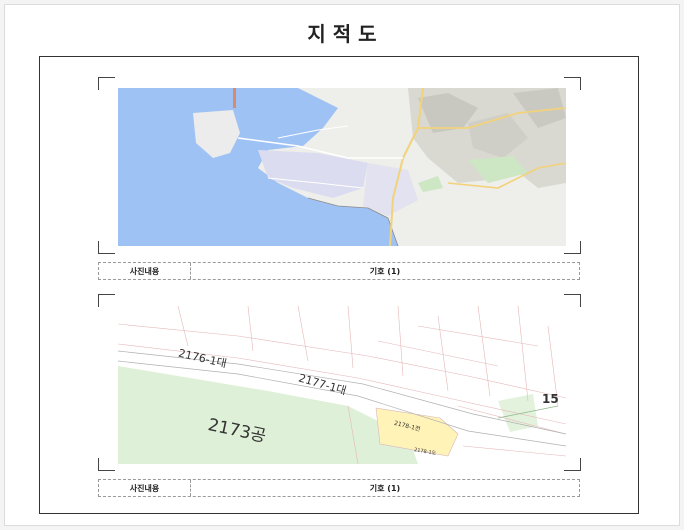 Image resolution: width=684 pixels, height=530 pixels. What do you see at coordinates (572, 83) in the screenshot?
I see `crop-mark-top-right` at bounding box center [572, 83].